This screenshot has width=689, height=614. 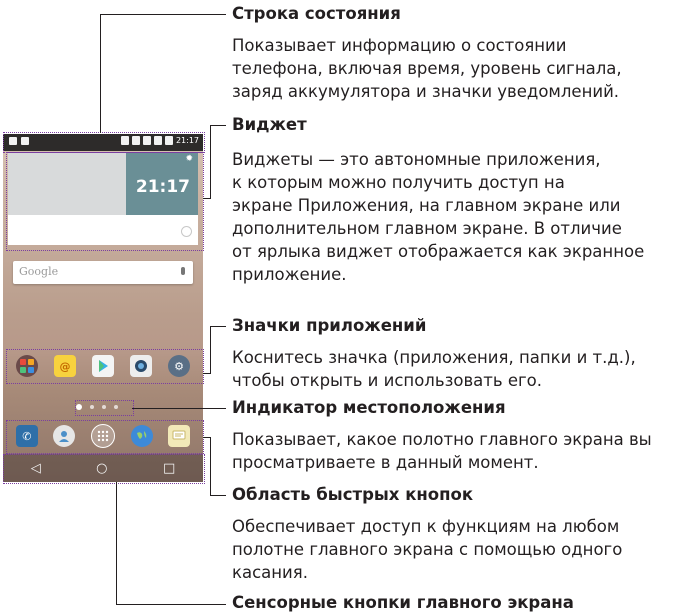 What do you see at coordinates (104, 142) in the screenshot?
I see `callout-box-status-bar` at bounding box center [104, 142].